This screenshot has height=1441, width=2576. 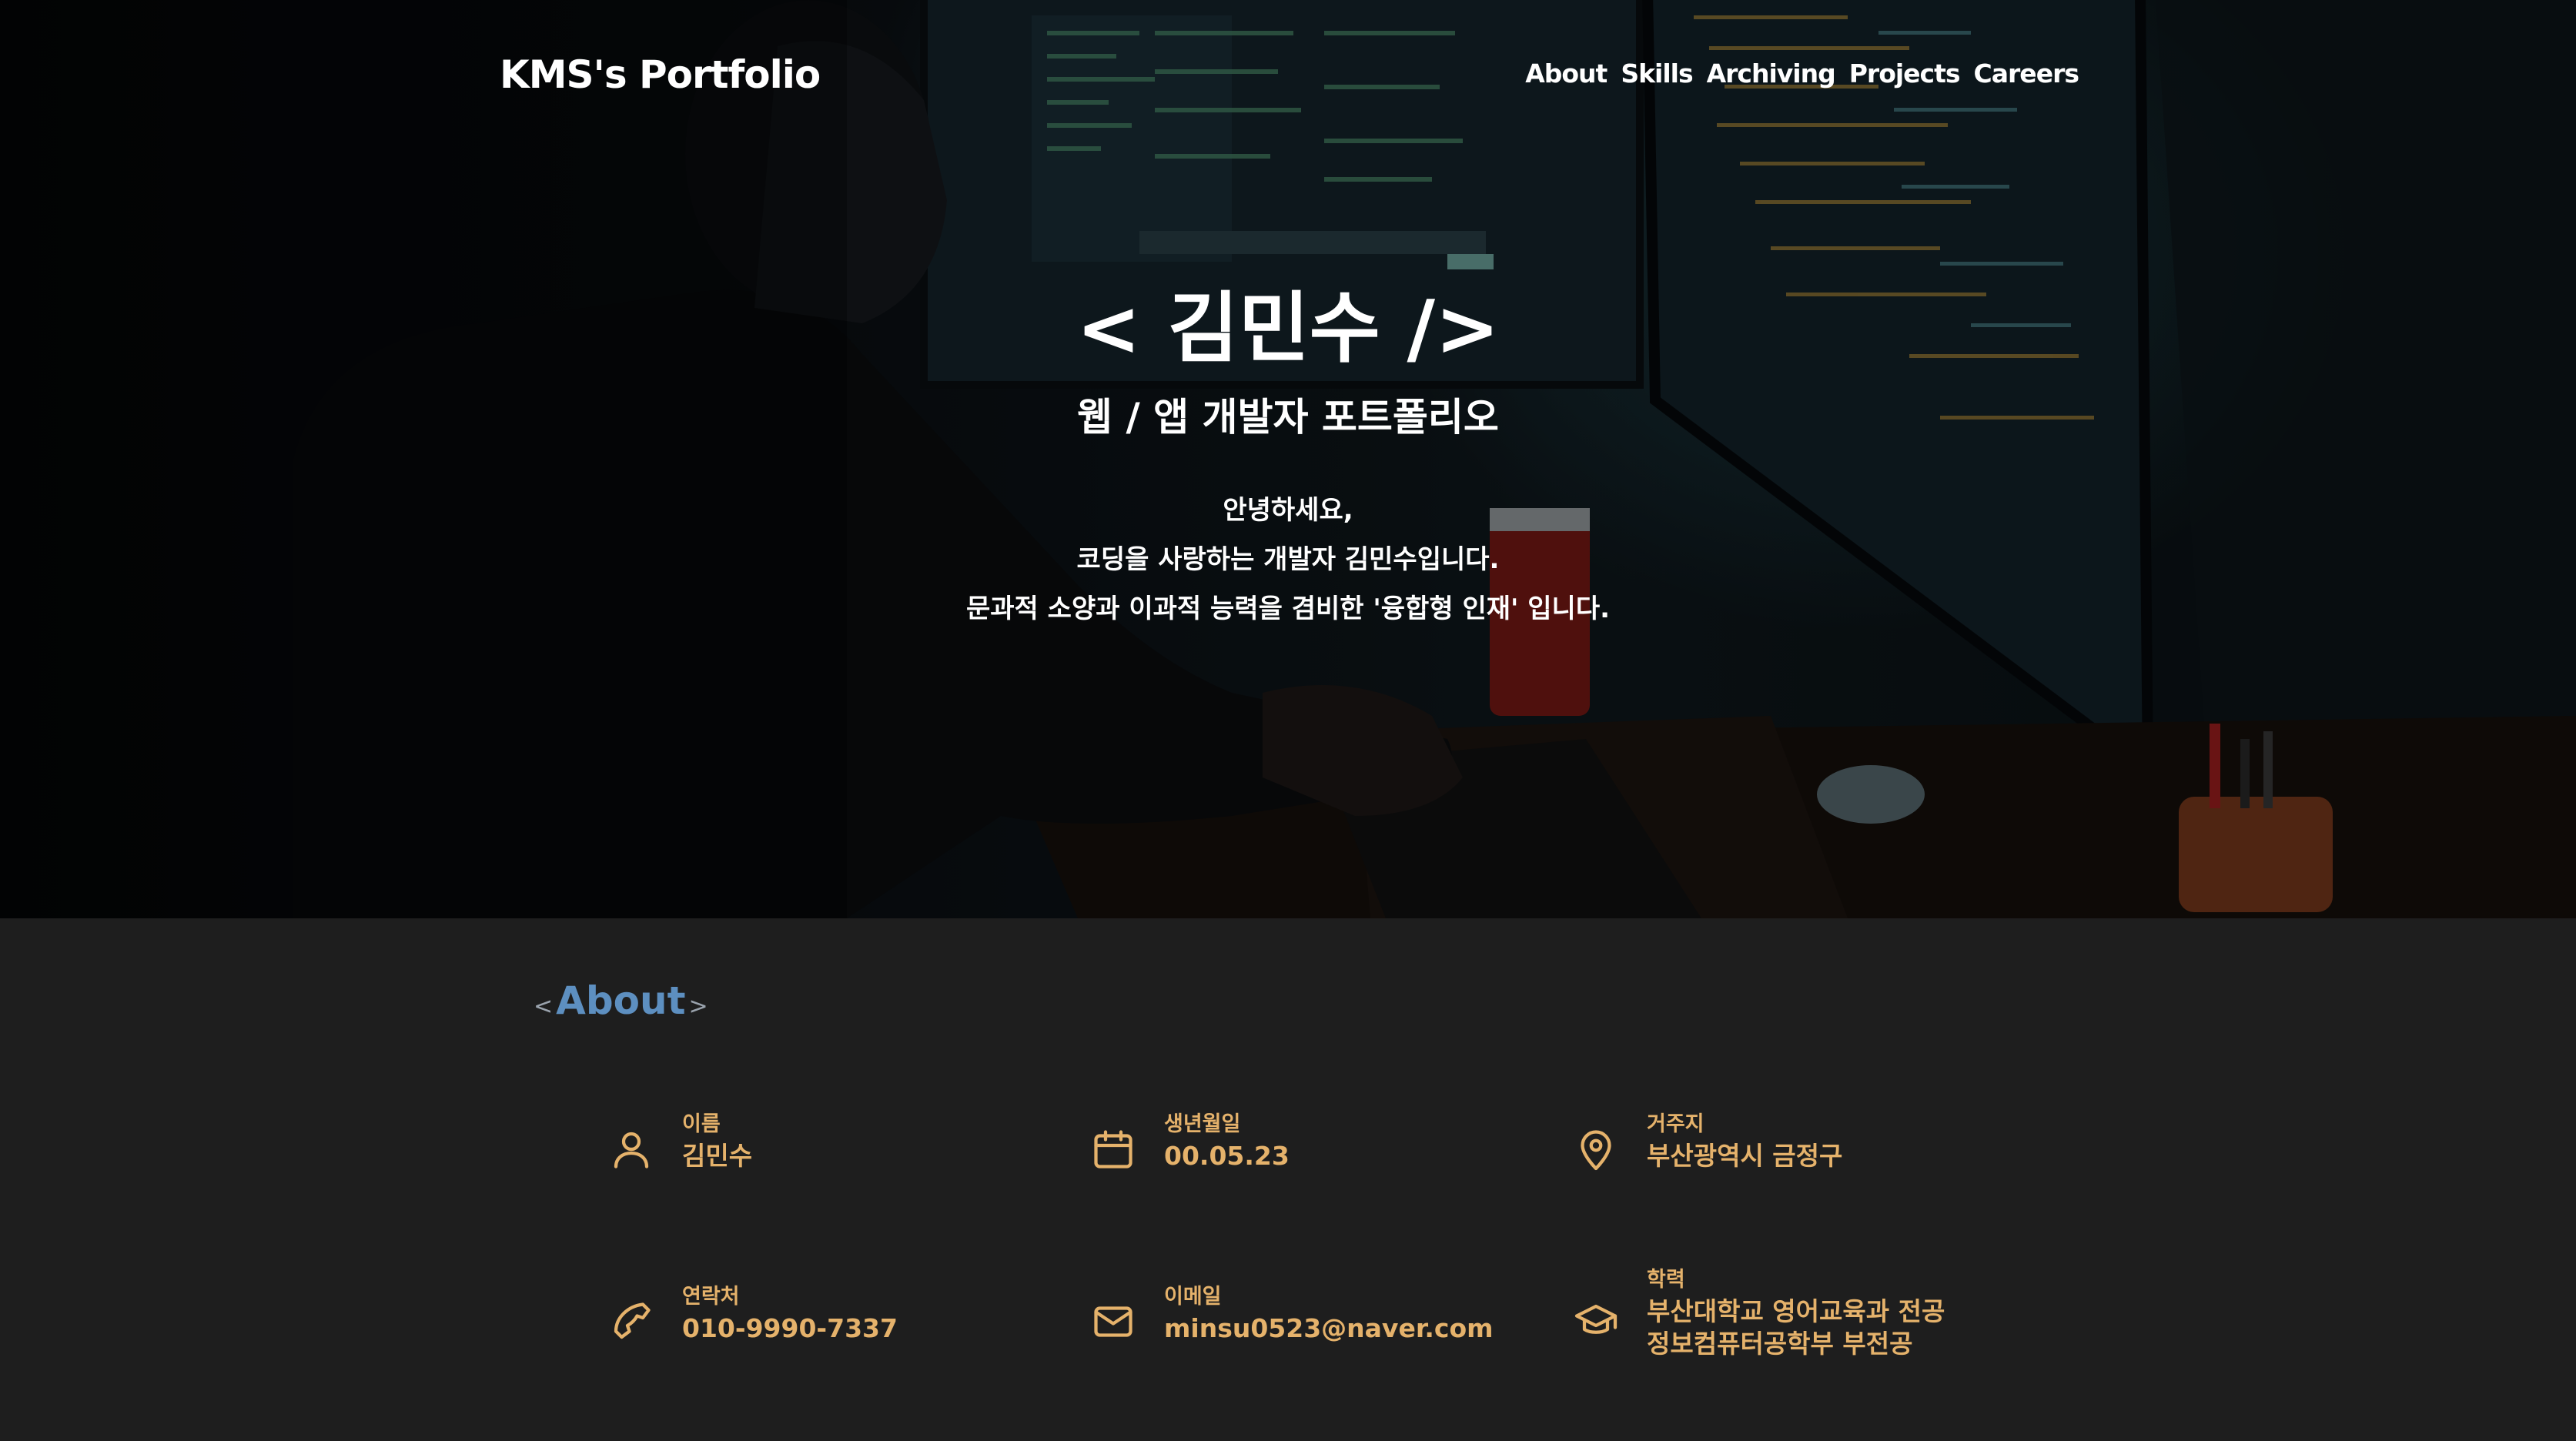 I want to click on nav-link-skills: Skills, so click(x=1657, y=74).